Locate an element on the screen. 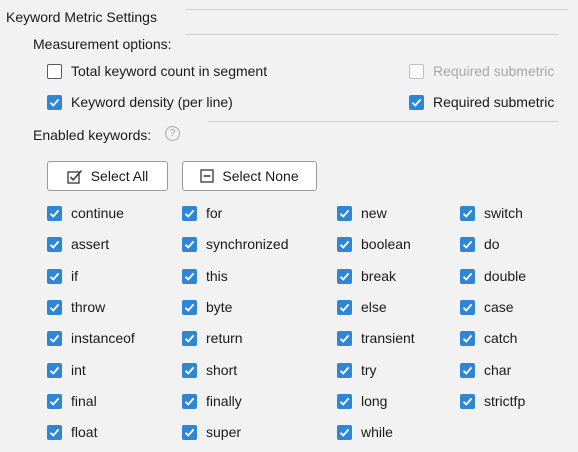 The height and width of the screenshot is (452, 578). keyword-checkbox-final: final is located at coordinates (72, 401).